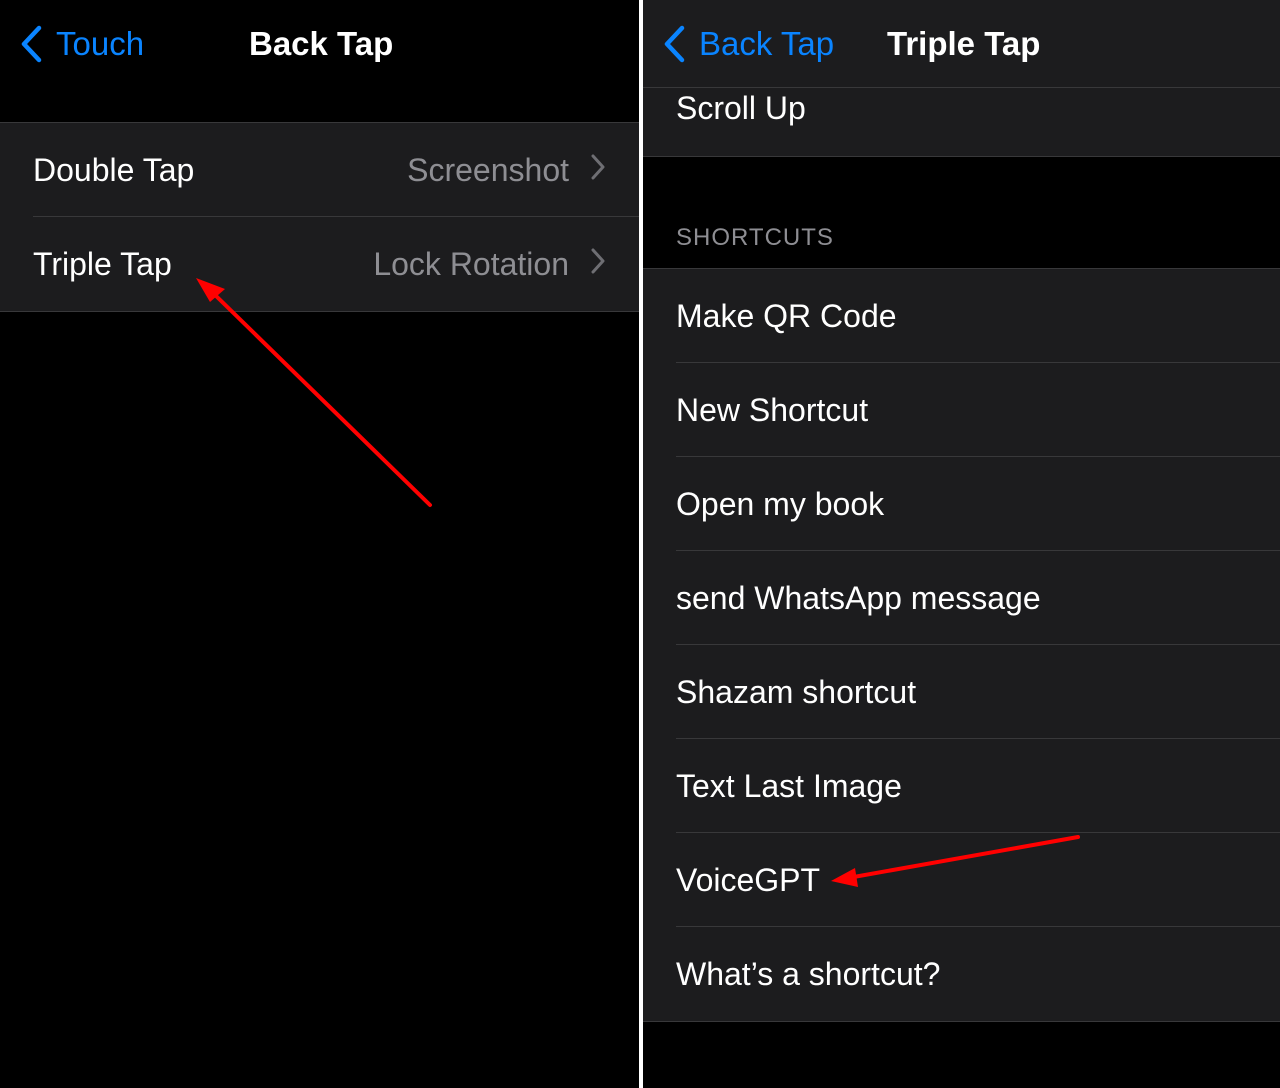  Describe the element at coordinates (748, 879) in the screenshot. I see `shortcut-label: VoiceGPT` at that location.